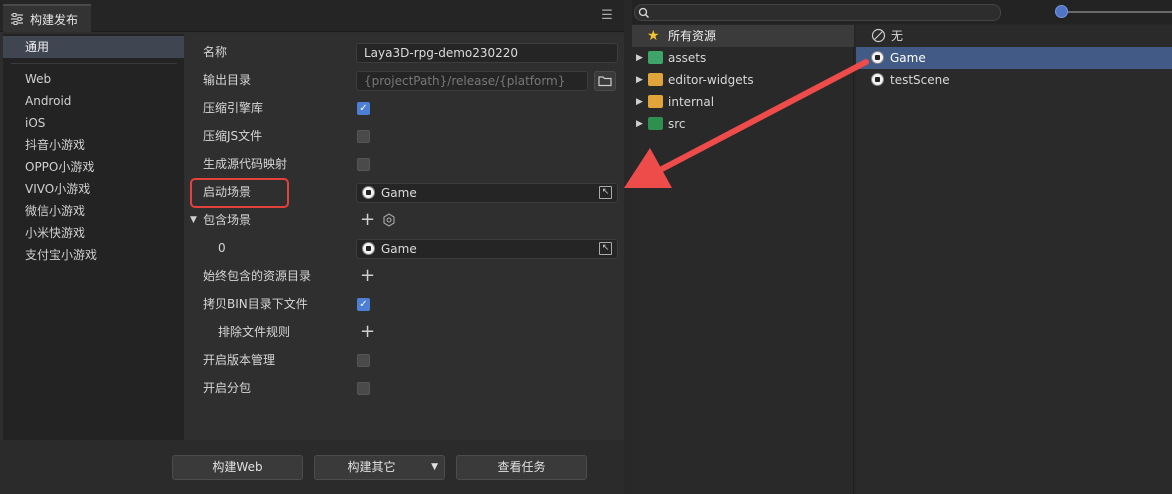  What do you see at coordinates (1061, 11) in the screenshot?
I see `thumbnail-size-slider-knob` at bounding box center [1061, 11].